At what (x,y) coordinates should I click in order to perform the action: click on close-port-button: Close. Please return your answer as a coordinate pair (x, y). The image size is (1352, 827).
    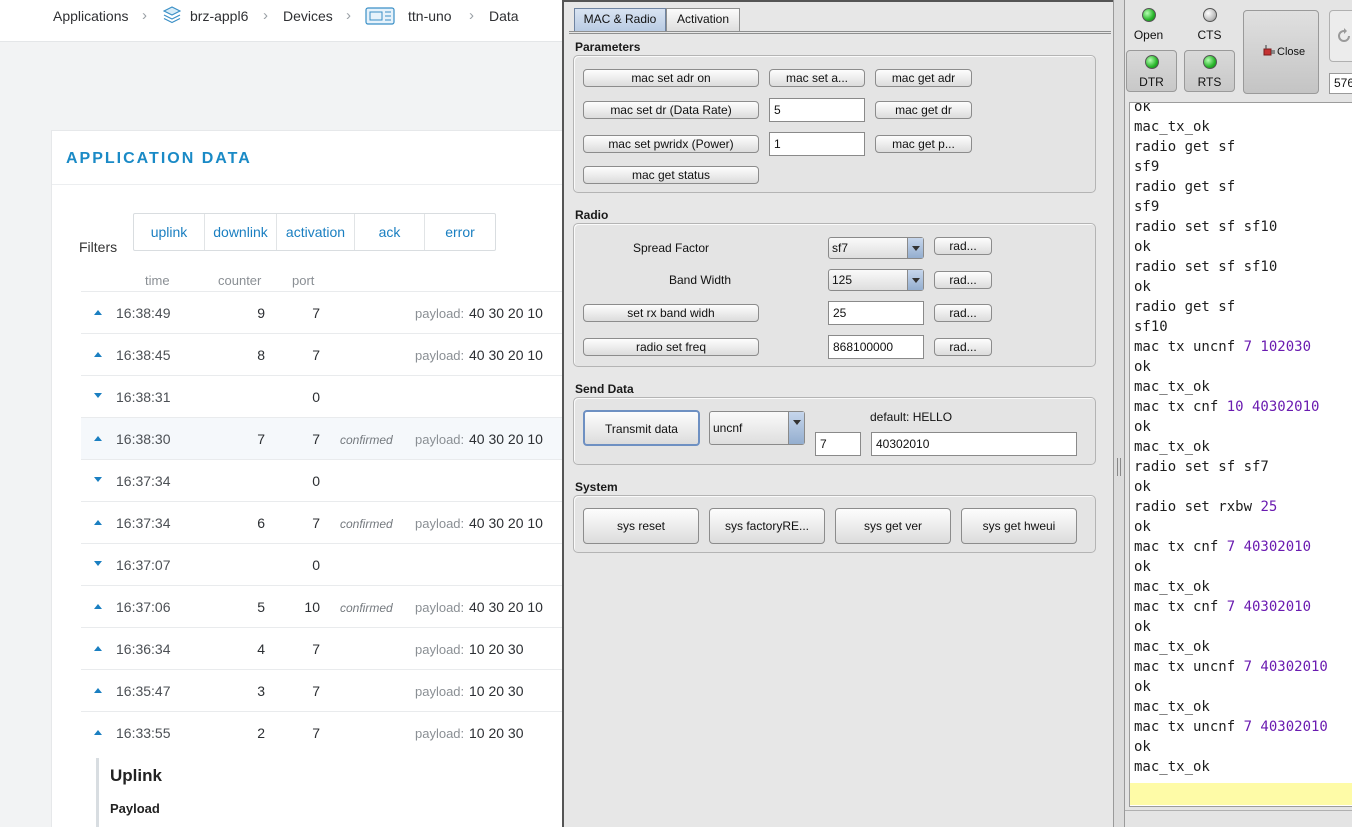
    Looking at the image, I should click on (1281, 52).